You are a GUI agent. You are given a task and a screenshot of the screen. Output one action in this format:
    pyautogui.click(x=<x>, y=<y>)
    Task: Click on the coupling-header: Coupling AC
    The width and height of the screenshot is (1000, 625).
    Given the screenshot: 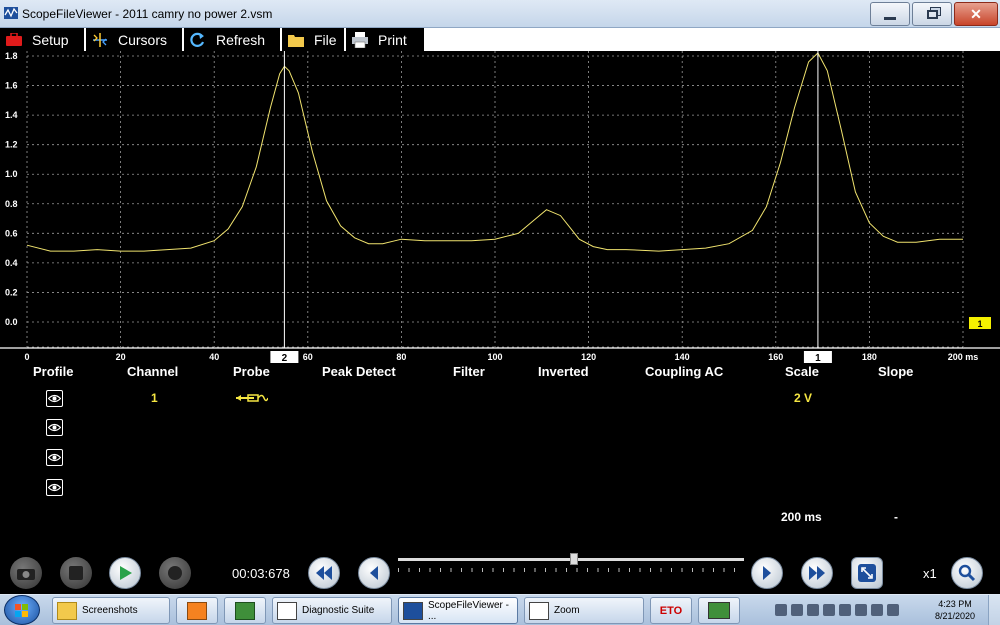 What is the action you would take?
    pyautogui.click(x=684, y=371)
    